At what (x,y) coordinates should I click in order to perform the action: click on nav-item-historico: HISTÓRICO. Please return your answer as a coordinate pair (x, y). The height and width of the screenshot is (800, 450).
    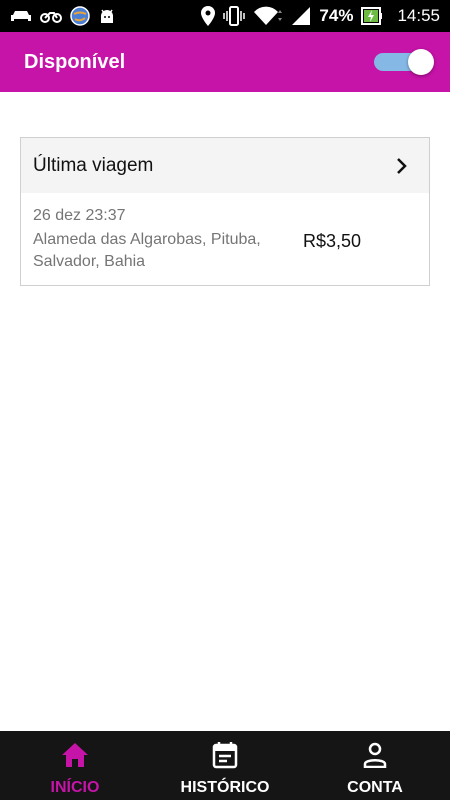
    Looking at the image, I should click on (225, 765).